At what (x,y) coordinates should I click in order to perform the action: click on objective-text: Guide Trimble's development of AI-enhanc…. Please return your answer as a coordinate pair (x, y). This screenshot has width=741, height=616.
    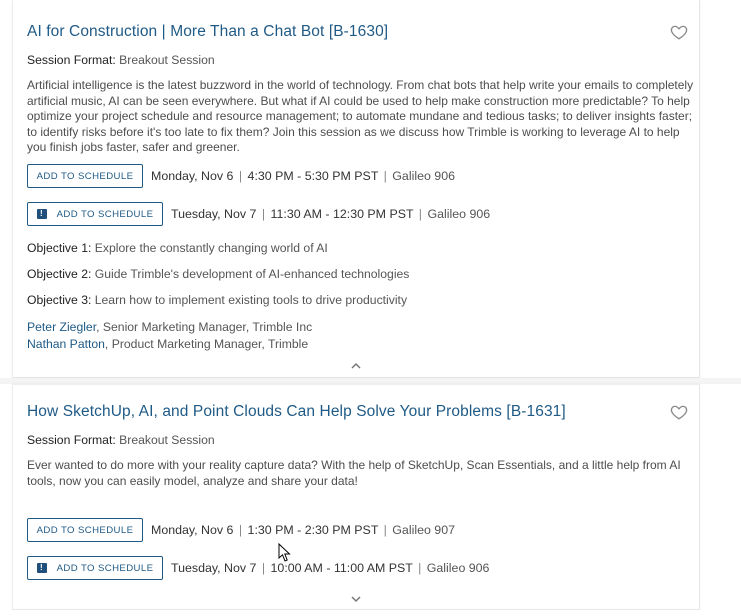
    Looking at the image, I should click on (252, 274).